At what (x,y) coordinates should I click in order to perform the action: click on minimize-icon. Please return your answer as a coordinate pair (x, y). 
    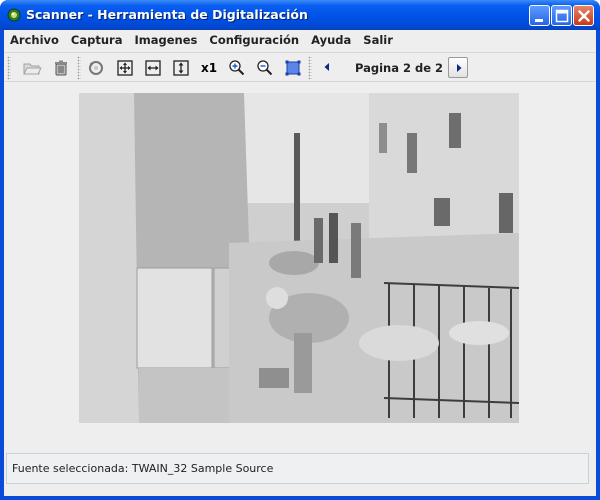
    Looking at the image, I should click on (539, 20).